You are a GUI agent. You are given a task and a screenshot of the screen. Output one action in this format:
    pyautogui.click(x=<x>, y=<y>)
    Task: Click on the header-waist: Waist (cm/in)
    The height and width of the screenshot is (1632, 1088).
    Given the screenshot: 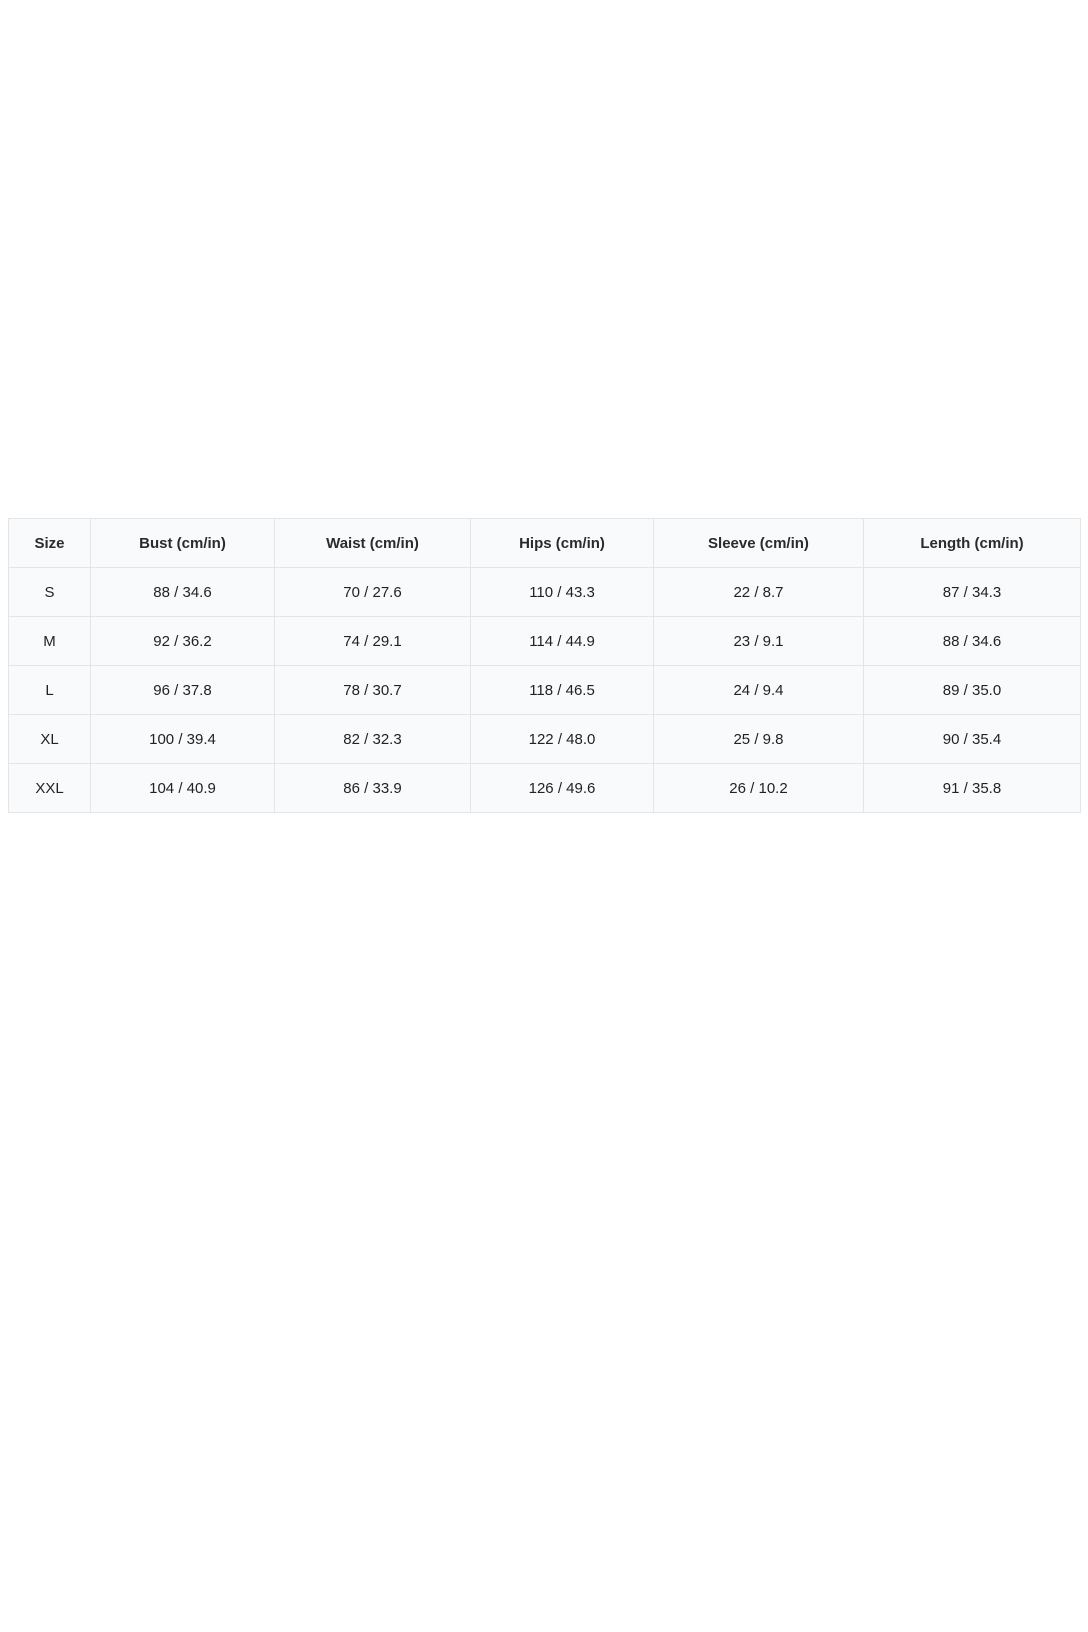 What is the action you would take?
    pyautogui.click(x=372, y=543)
    